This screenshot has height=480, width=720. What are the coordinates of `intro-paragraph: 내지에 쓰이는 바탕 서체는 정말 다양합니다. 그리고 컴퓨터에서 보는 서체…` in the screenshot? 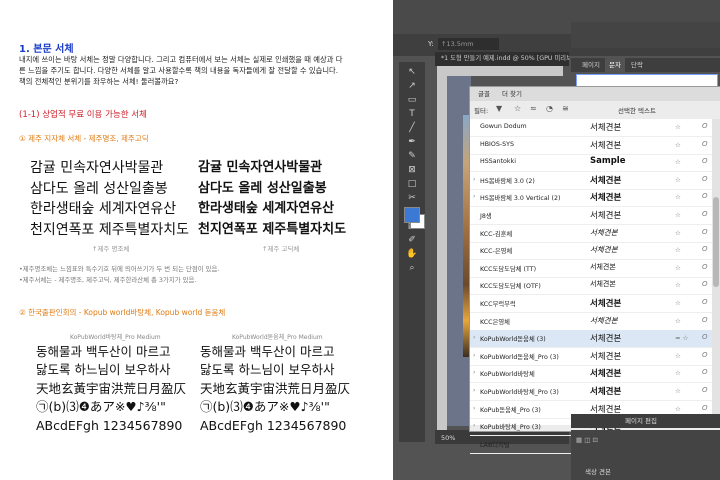 It's located at (205, 71).